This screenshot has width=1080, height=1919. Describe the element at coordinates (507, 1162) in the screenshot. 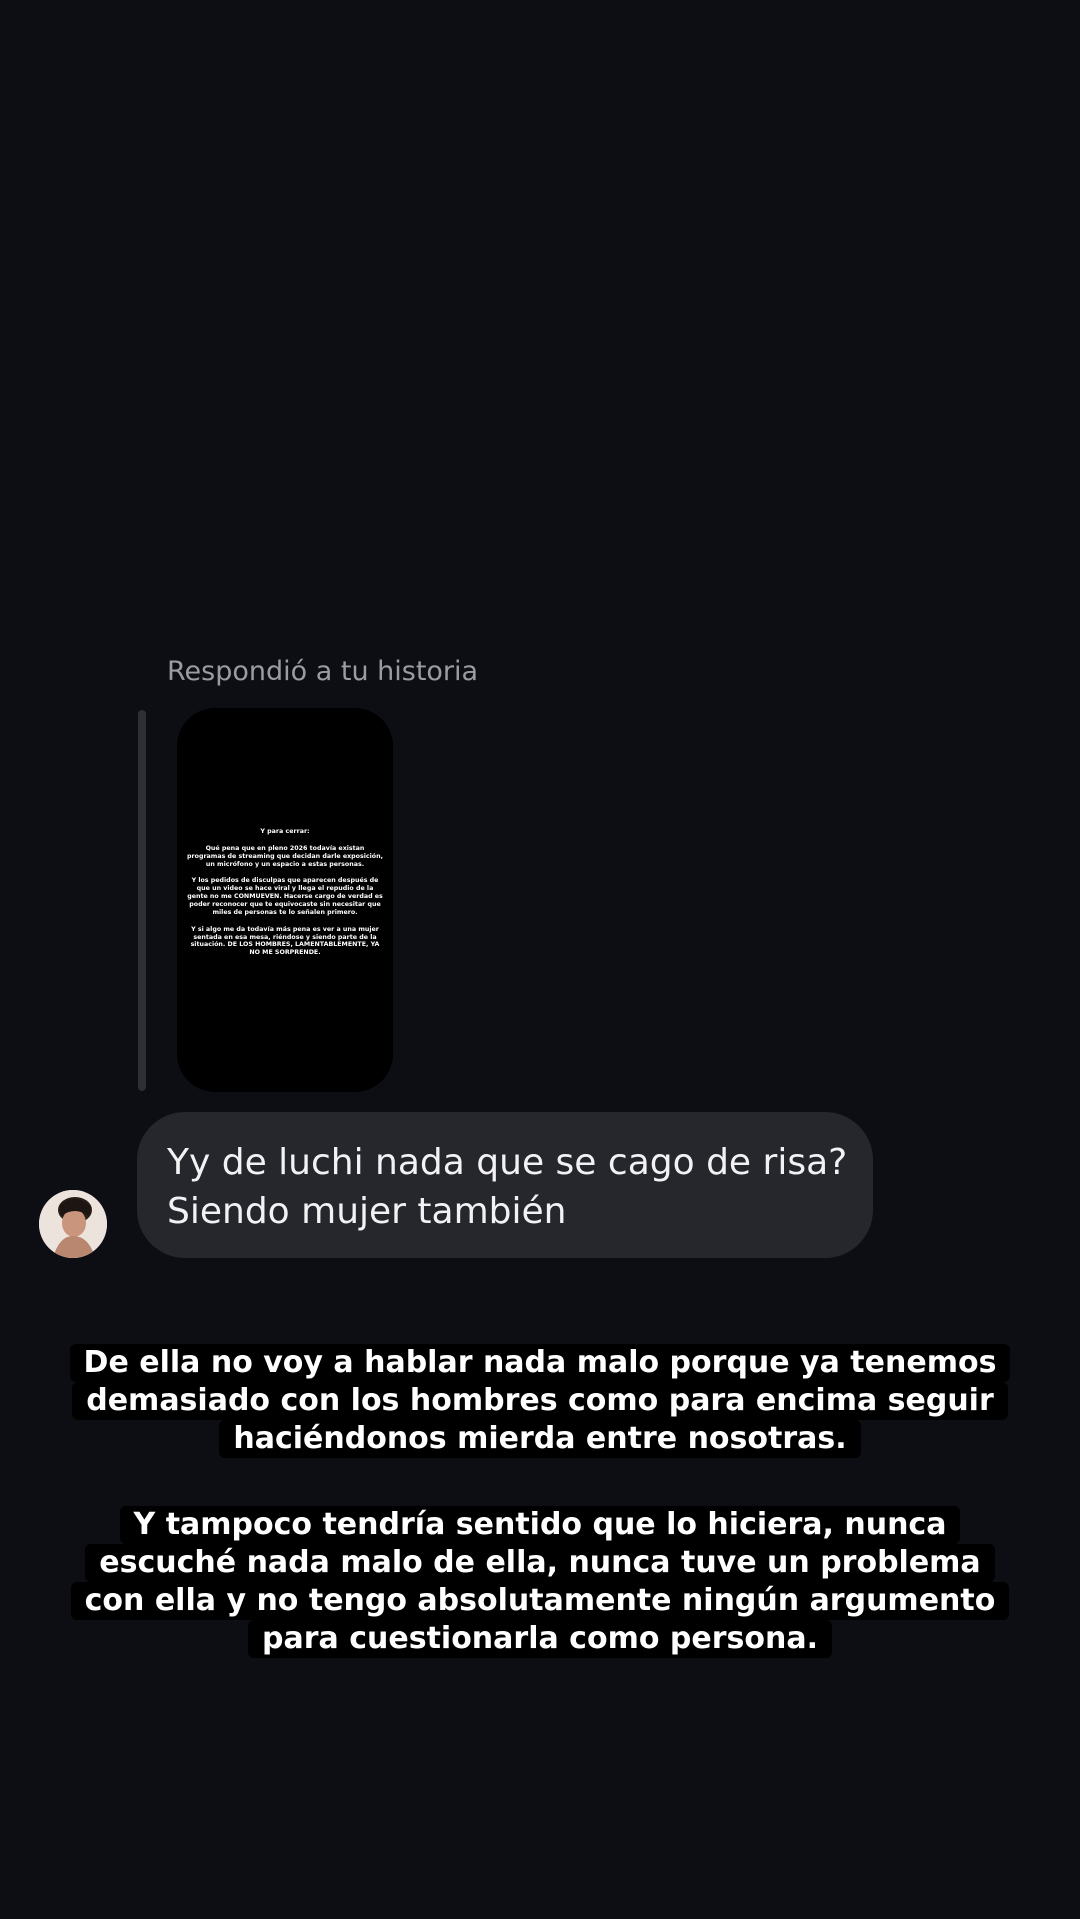

I see `message-line: Yy de luchi nada que se cago de risa?` at that location.